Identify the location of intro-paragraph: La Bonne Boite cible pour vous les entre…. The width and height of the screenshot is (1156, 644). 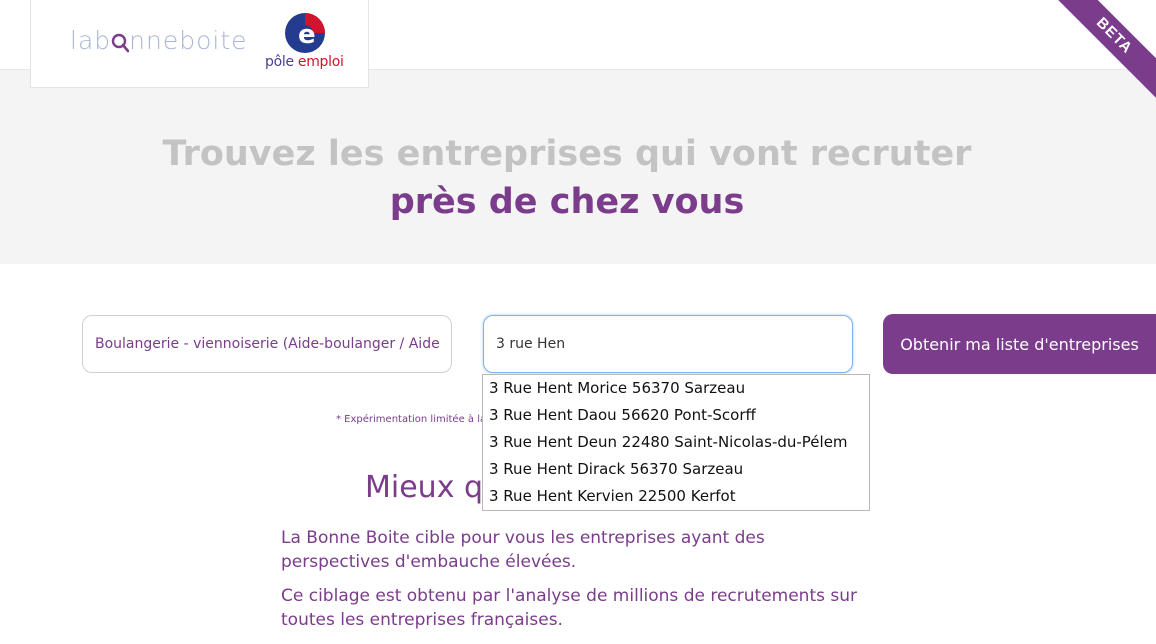
(523, 550).